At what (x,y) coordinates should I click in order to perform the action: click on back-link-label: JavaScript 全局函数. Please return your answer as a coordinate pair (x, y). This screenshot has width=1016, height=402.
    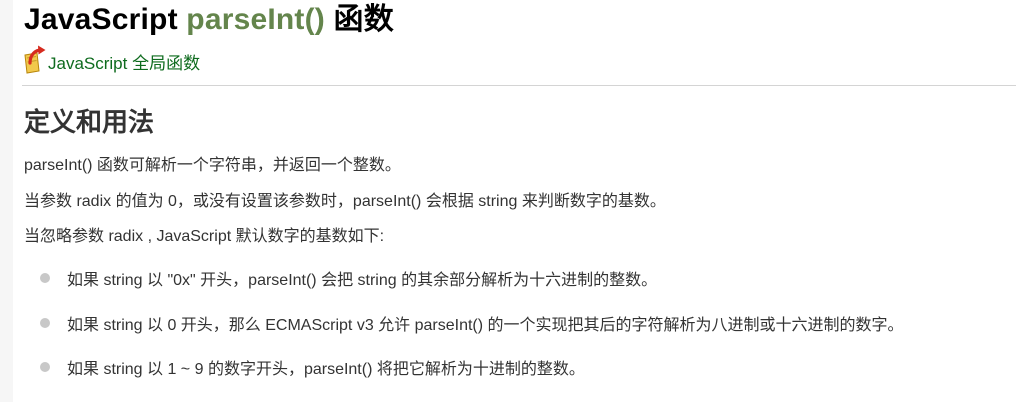
    Looking at the image, I should click on (124, 63).